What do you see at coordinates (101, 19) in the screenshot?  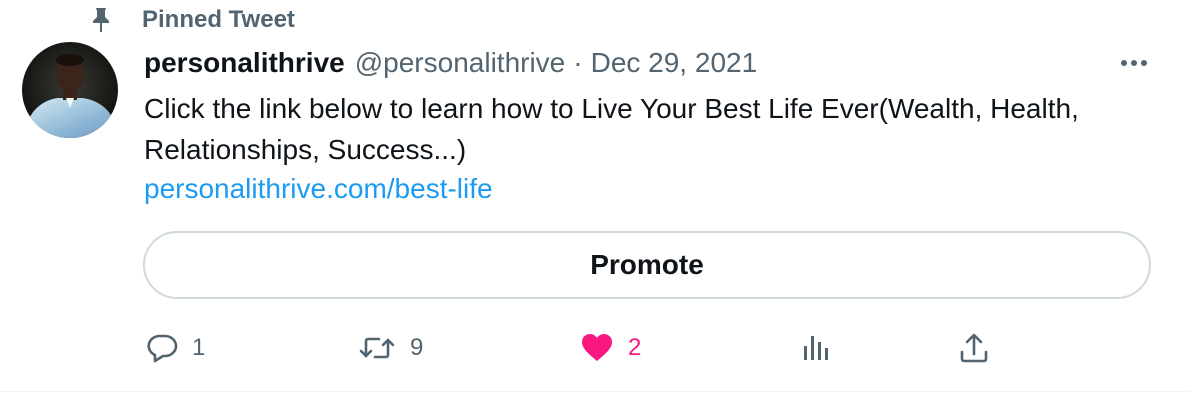 I see `pin-icon` at bounding box center [101, 19].